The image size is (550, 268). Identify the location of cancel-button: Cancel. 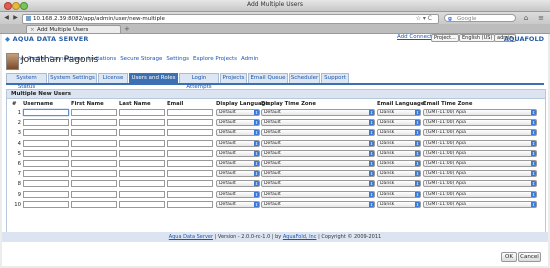
(529, 257).